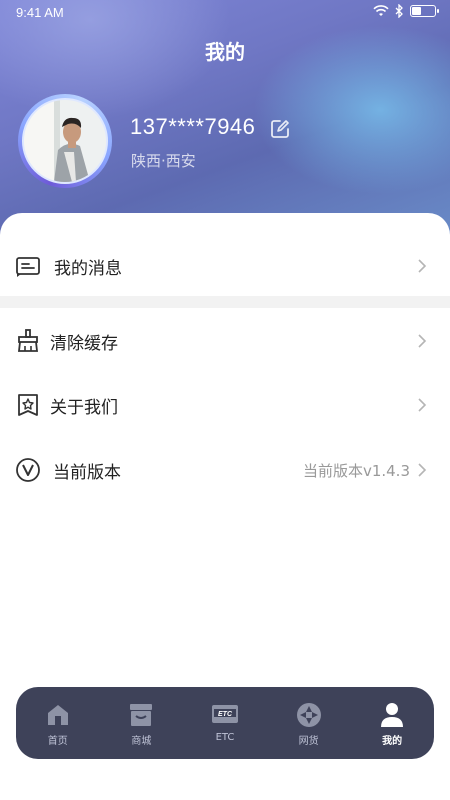  Describe the element at coordinates (308, 741) in the screenshot. I see `tab-label-goods: 网货` at that location.